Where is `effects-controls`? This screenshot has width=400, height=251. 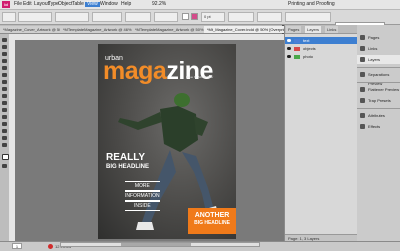 effects-controls is located at coordinates (269, 17).